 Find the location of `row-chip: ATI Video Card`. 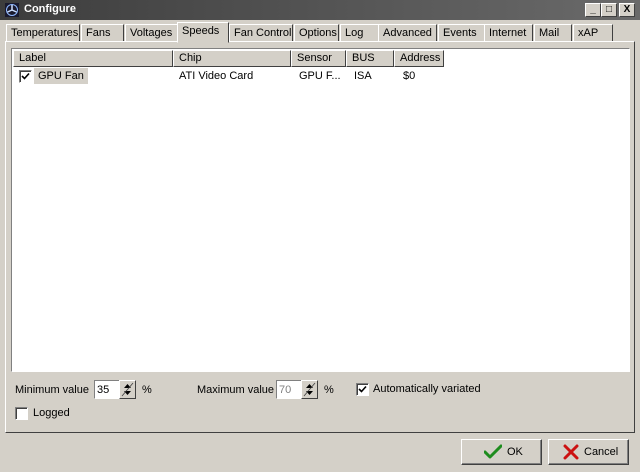

row-chip: ATI Video Card is located at coordinates (216, 76).